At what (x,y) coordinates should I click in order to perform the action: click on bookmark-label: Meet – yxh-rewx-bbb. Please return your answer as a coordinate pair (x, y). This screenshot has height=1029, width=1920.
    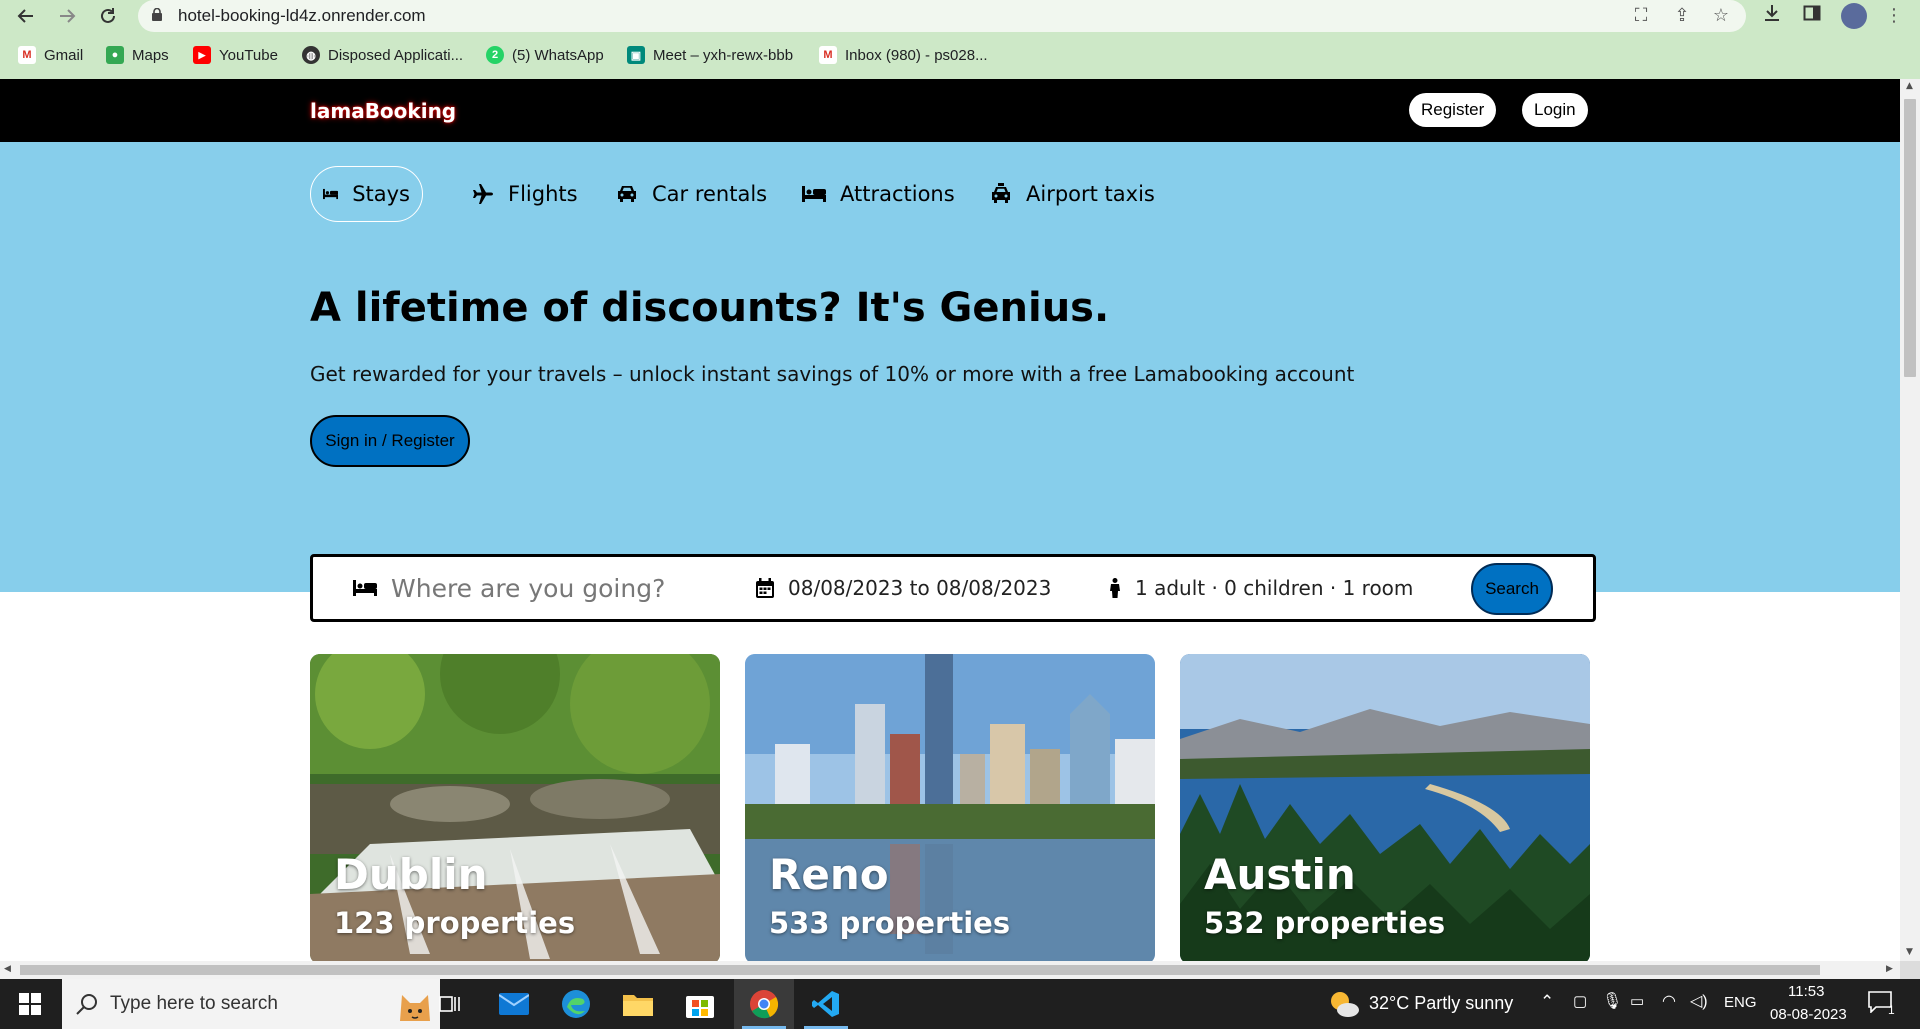
    Looking at the image, I should click on (723, 55).